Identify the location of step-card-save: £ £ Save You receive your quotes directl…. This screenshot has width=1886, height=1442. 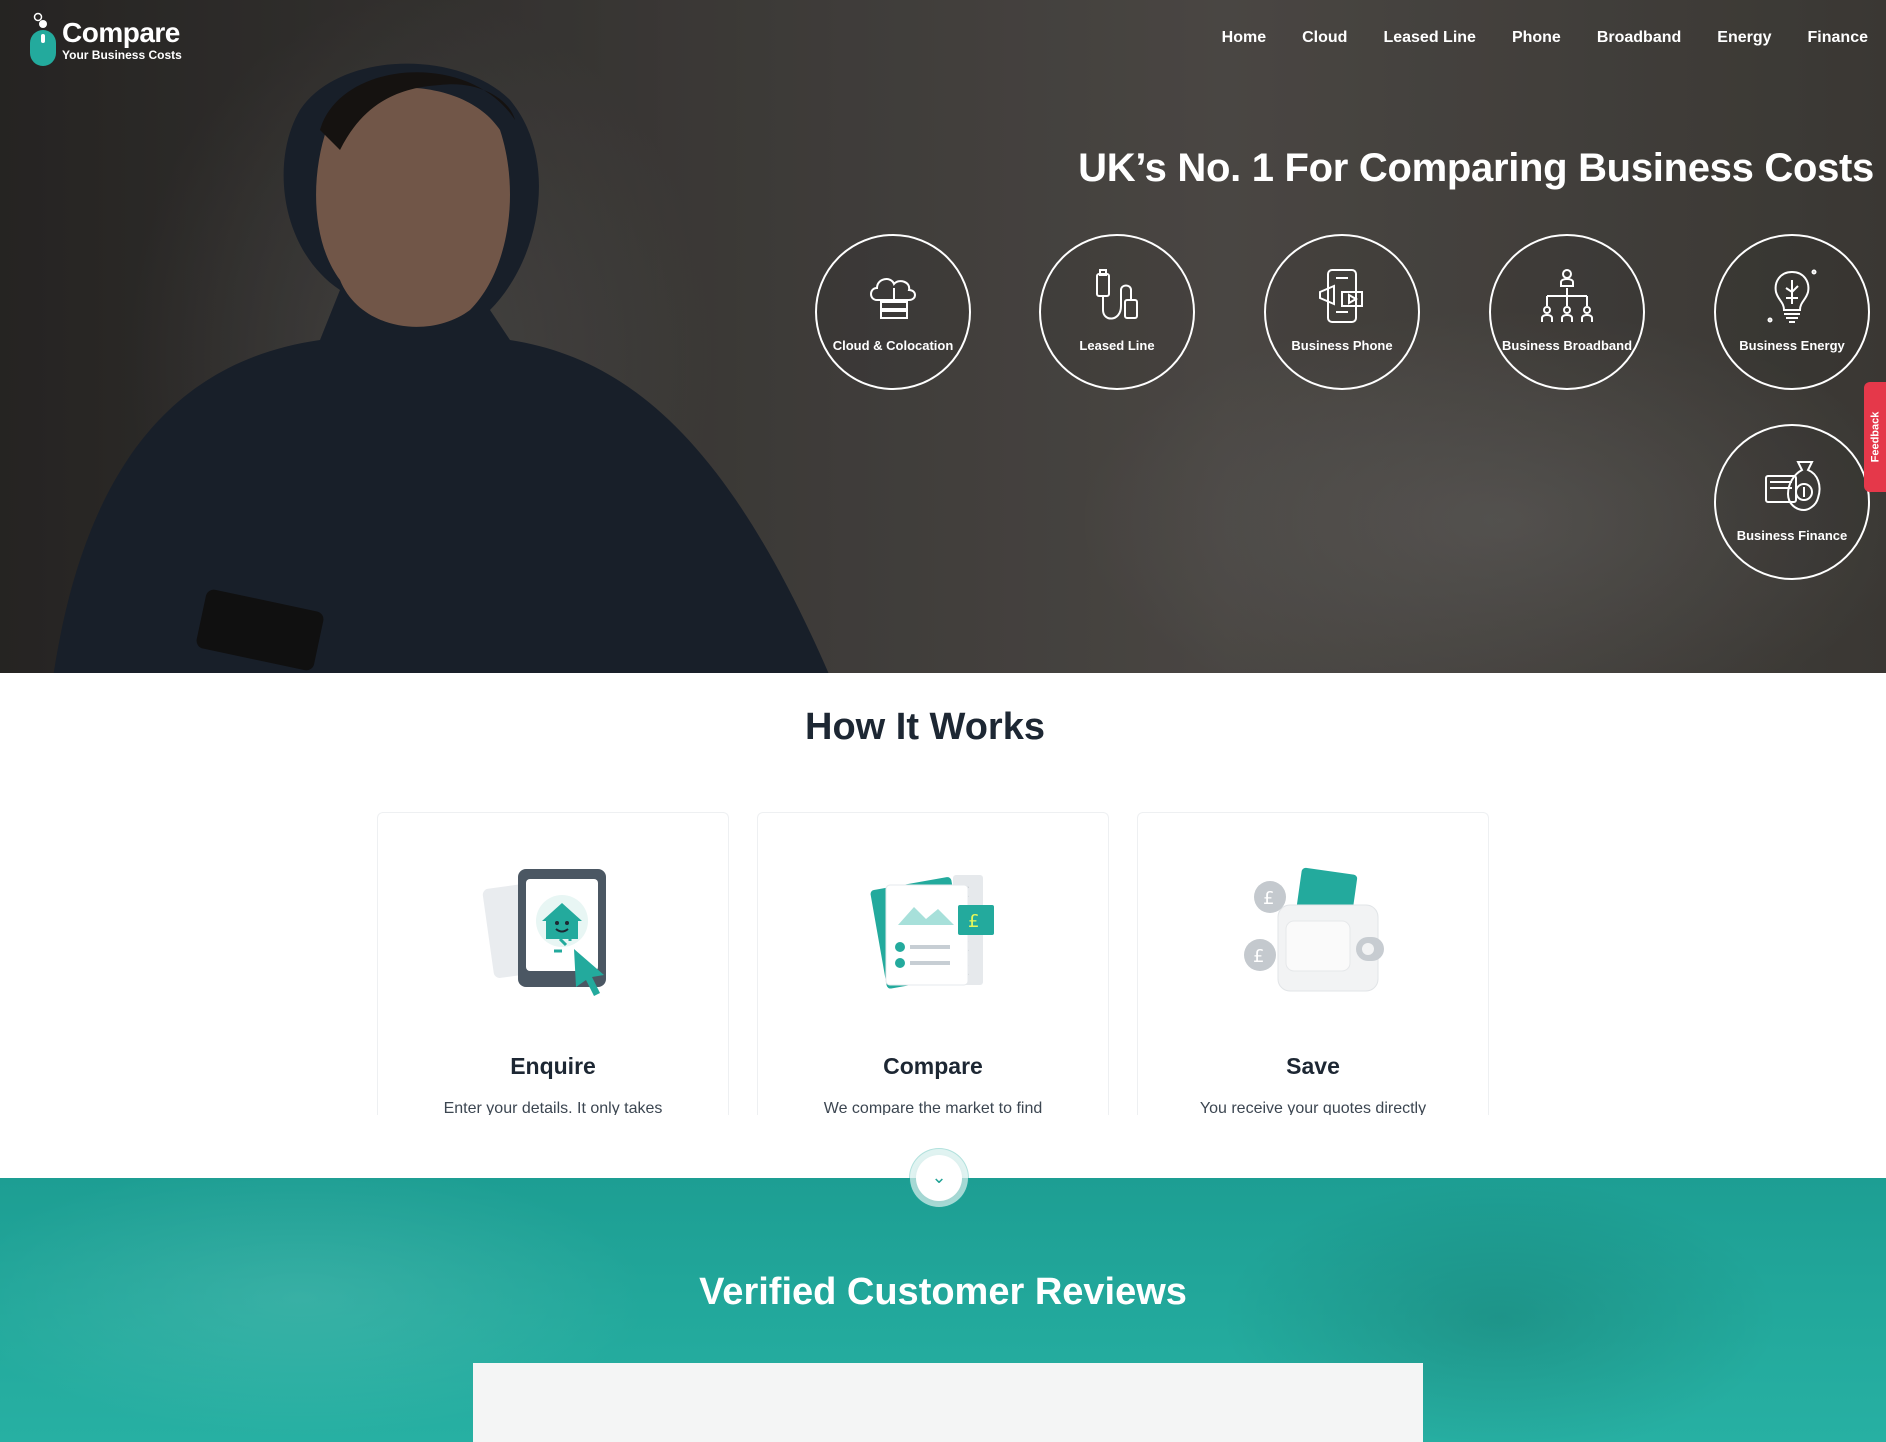
(1313, 963).